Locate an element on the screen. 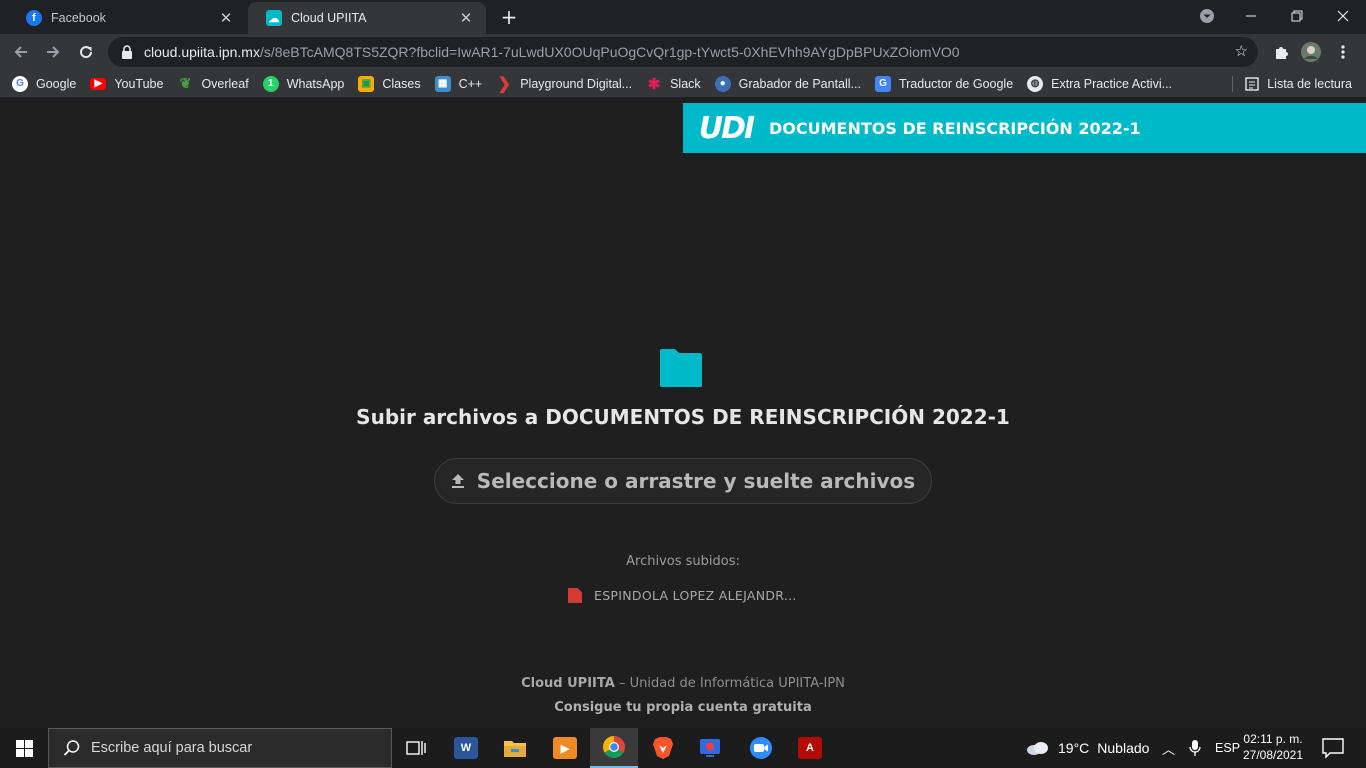 Image resolution: width=1366 pixels, height=768 pixels. bookmark-whatsapp: 1 WhatsApp is located at coordinates (303, 83).